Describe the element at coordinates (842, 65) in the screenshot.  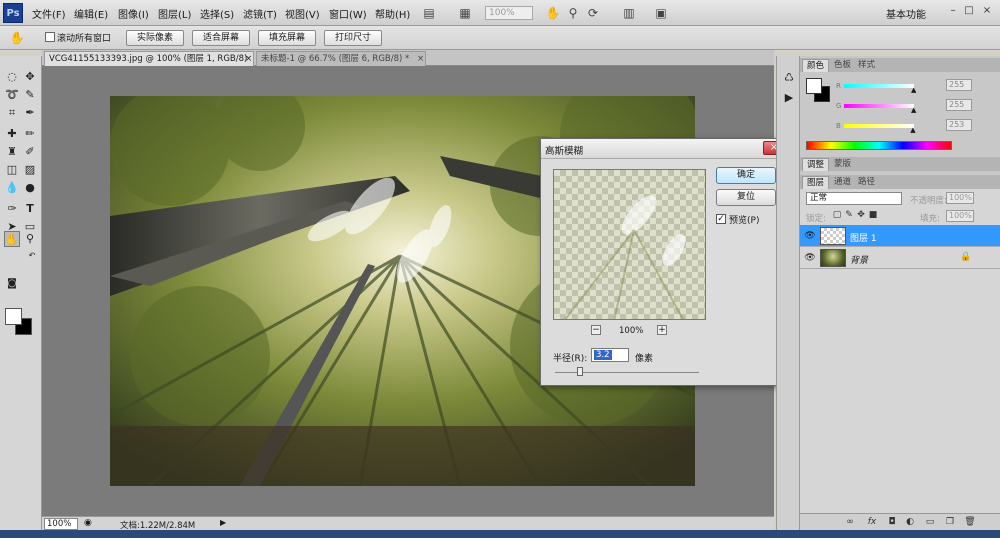
I see `tab-swatches: 色板` at that location.